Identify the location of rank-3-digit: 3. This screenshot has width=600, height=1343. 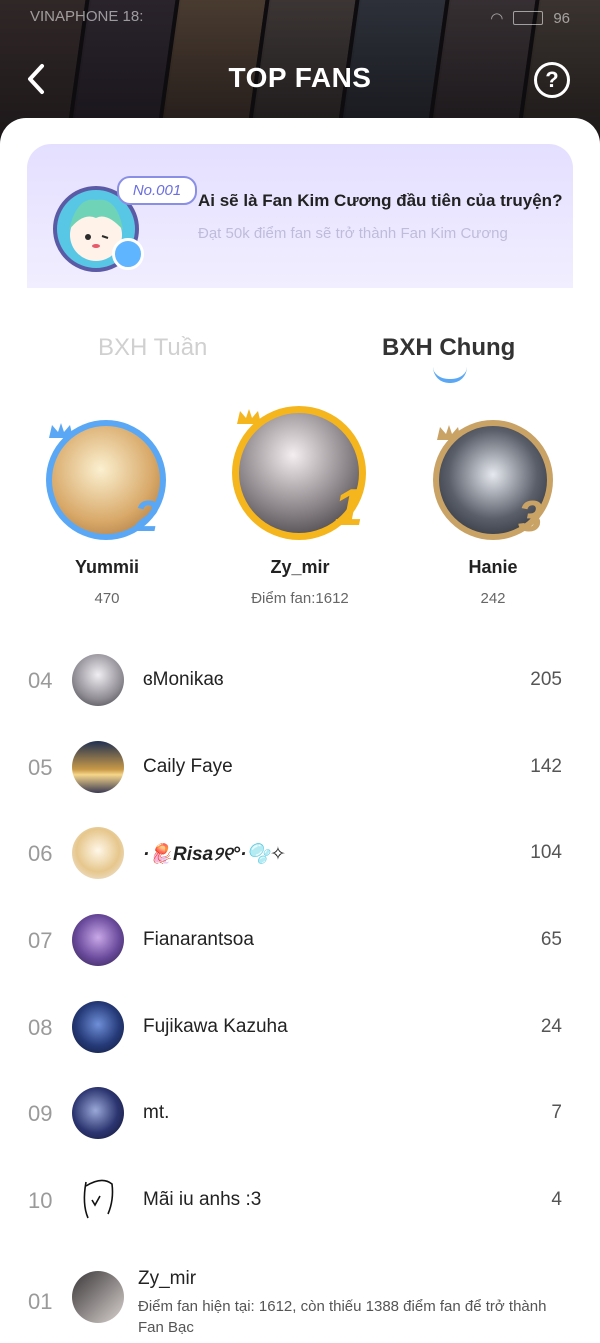
(530, 516).